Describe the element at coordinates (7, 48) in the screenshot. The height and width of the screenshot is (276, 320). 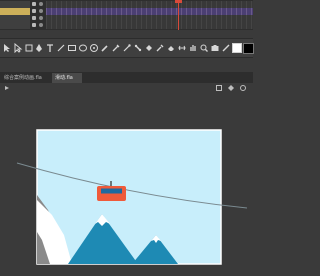
I see `selection-tool-icon` at that location.